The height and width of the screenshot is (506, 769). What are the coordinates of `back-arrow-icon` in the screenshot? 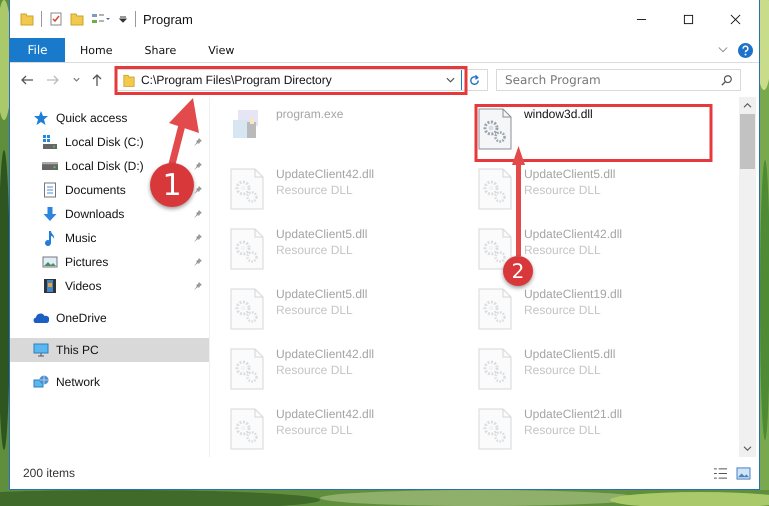 It's located at (27, 80).